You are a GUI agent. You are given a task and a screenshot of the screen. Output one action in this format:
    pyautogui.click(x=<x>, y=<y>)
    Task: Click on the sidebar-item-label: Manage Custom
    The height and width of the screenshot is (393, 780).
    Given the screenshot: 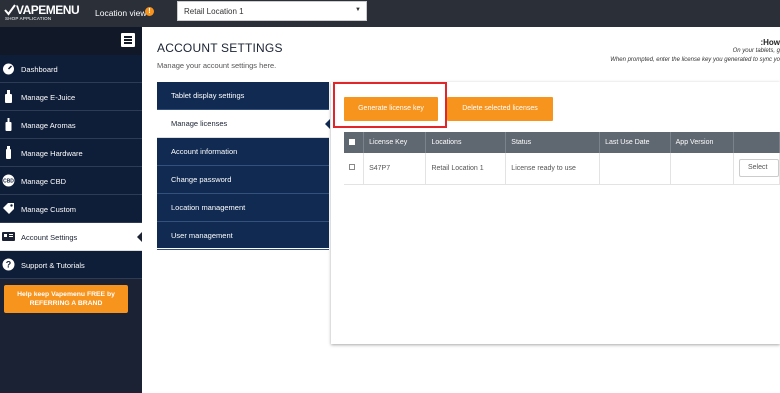 What is the action you would take?
    pyautogui.click(x=49, y=209)
    